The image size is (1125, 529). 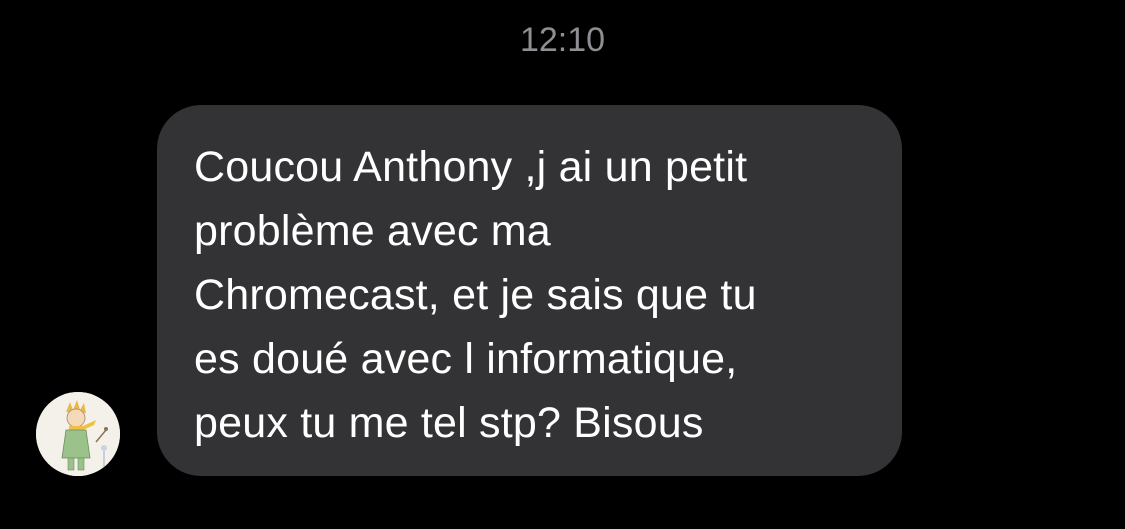 I want to click on sender-avatar, so click(x=78, y=434).